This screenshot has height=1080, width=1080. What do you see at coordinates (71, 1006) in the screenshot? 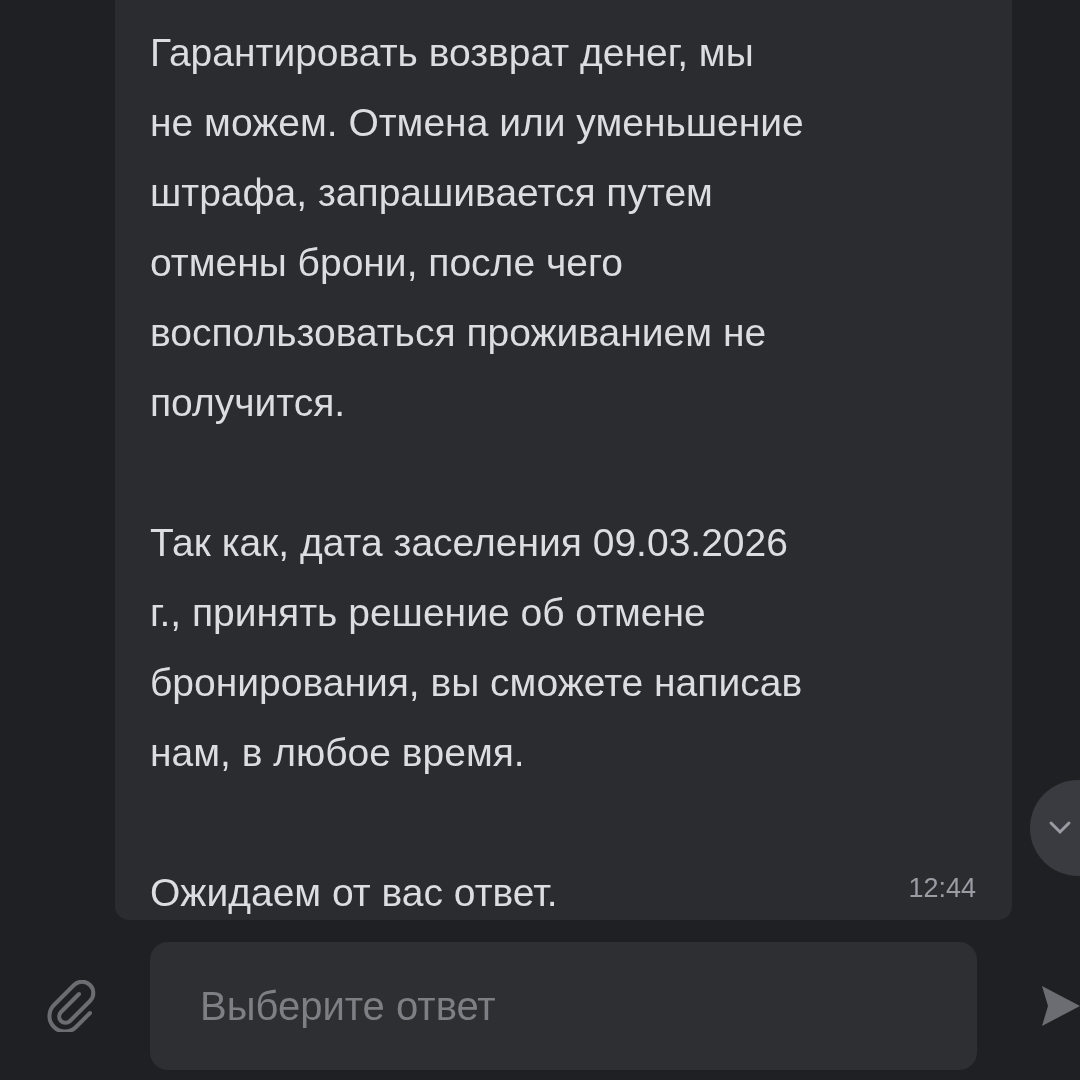
I see `paperclip-icon` at bounding box center [71, 1006].